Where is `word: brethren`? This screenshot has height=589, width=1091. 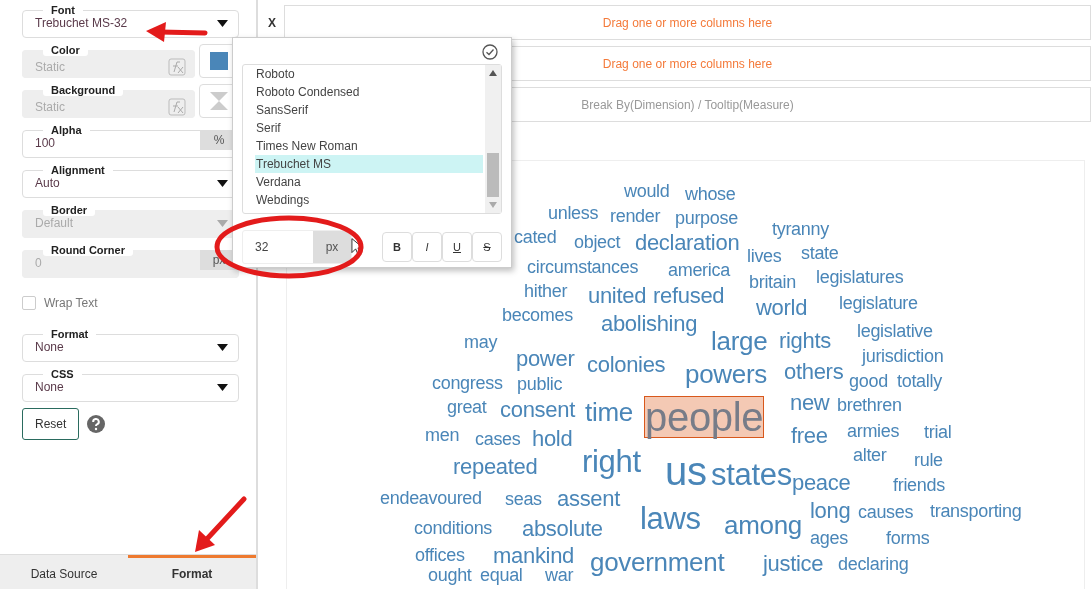
word: brethren is located at coordinates (869, 405).